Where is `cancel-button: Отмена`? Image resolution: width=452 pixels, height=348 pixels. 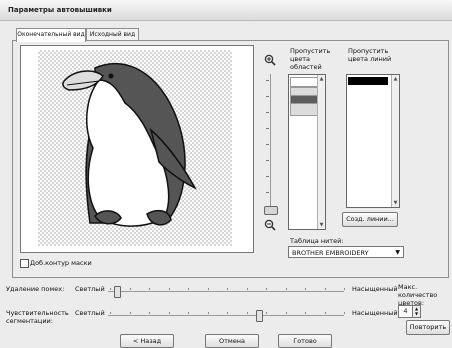 cancel-button: Отмена is located at coordinates (232, 341).